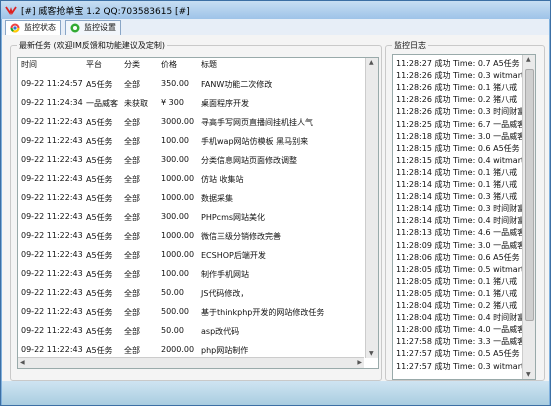  What do you see at coordinates (529, 195) in the screenshot?
I see `log-scroll-thumb` at bounding box center [529, 195].